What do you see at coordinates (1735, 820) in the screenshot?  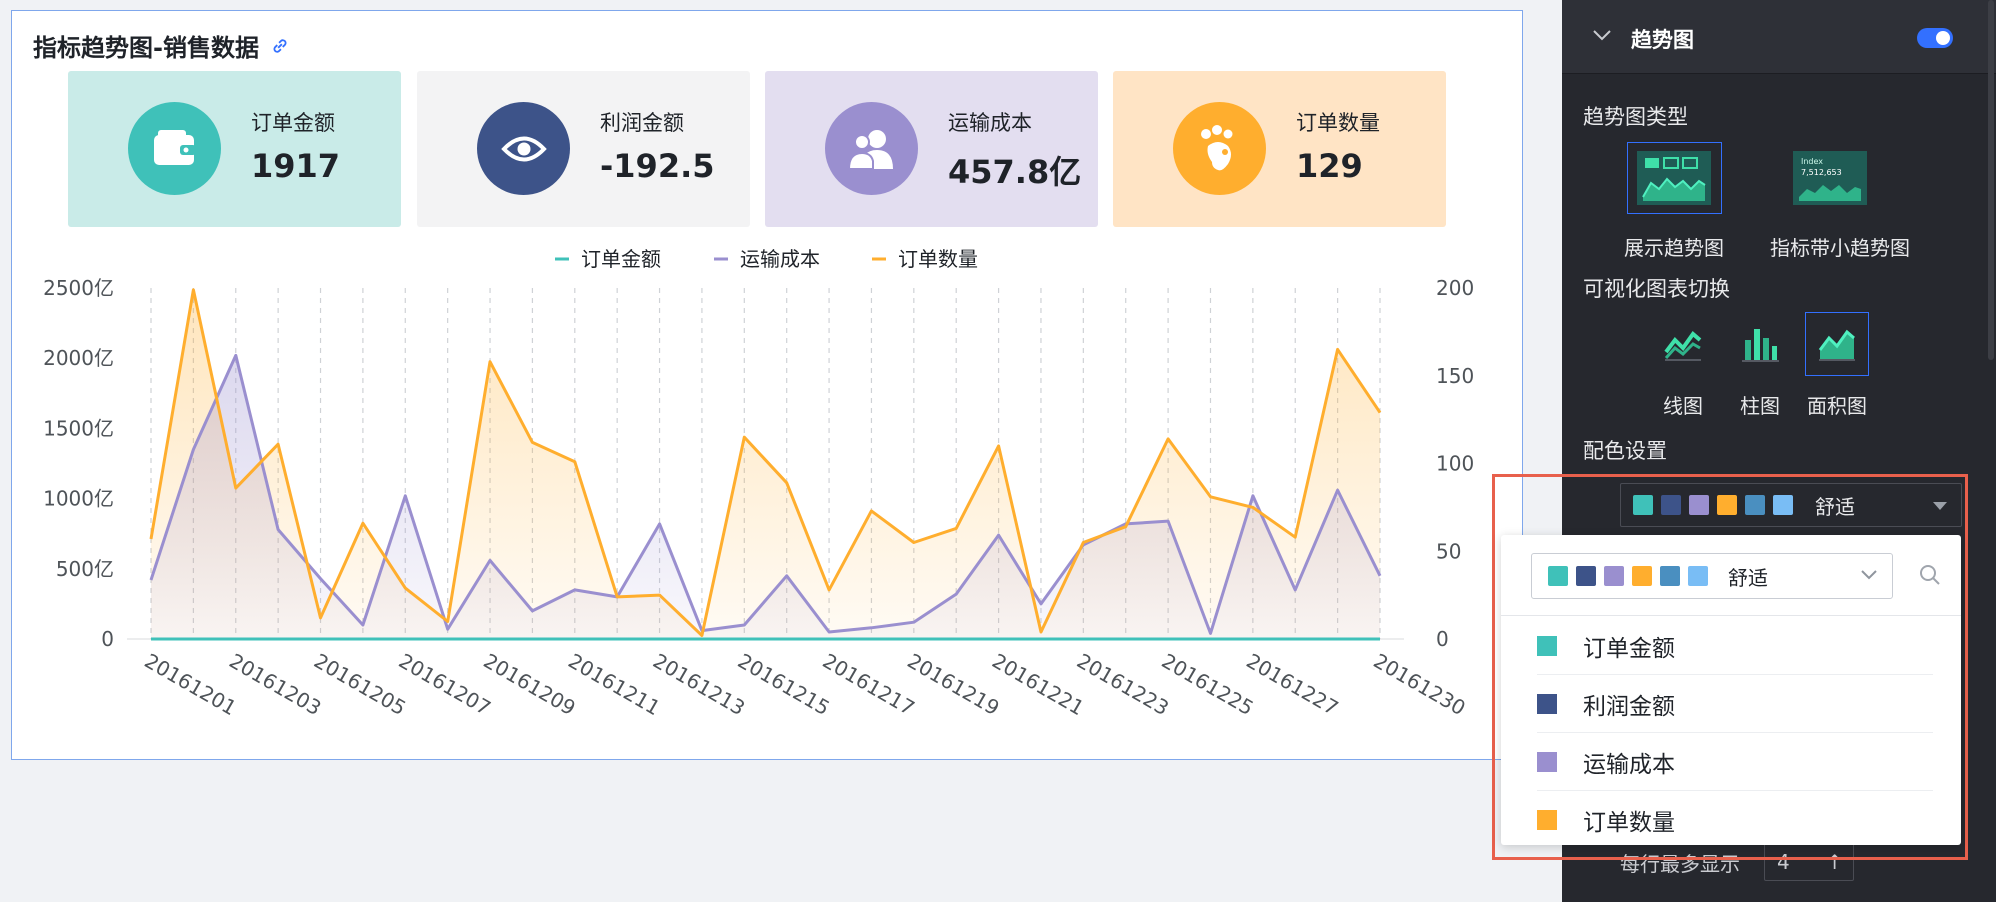 I see `dropdown-item: 订单数量` at bounding box center [1735, 820].